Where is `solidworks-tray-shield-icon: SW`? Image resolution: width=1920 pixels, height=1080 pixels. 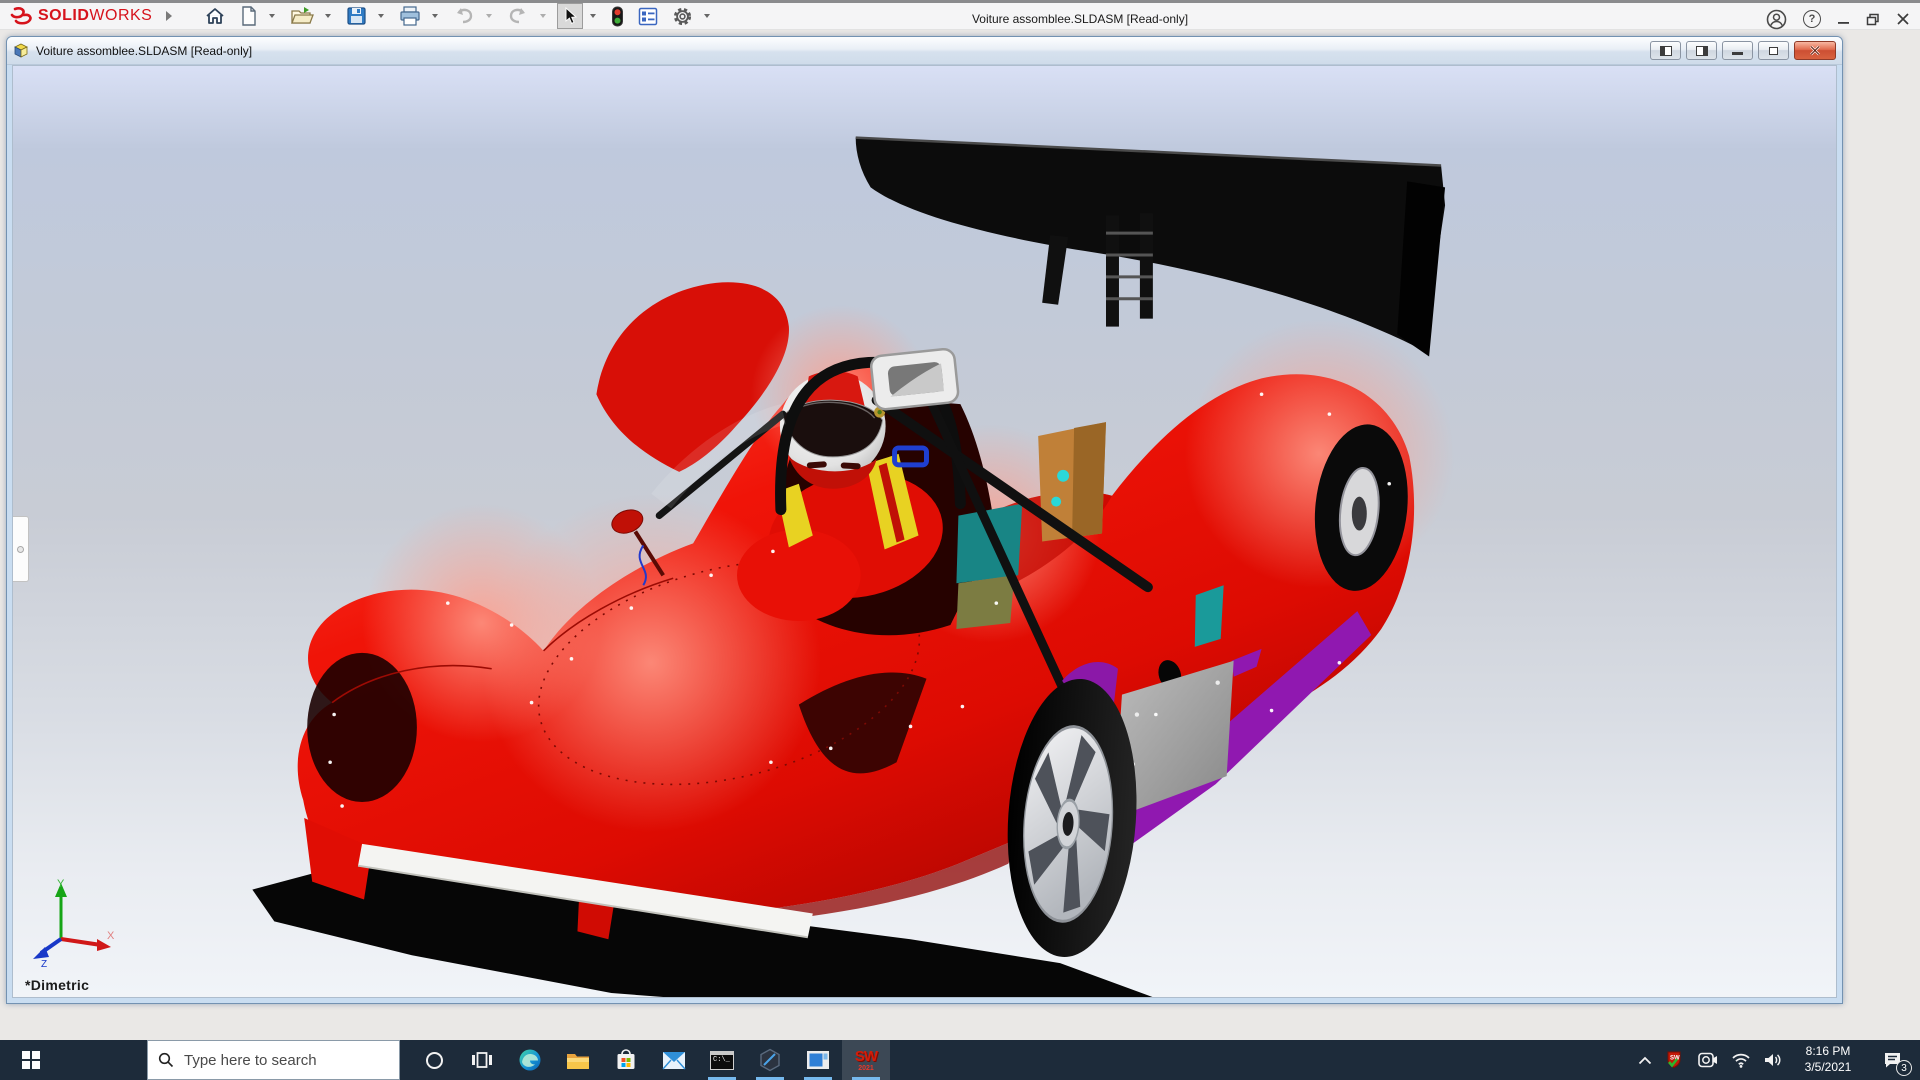
solidworks-tray-shield-icon: SW is located at coordinates (1675, 1060).